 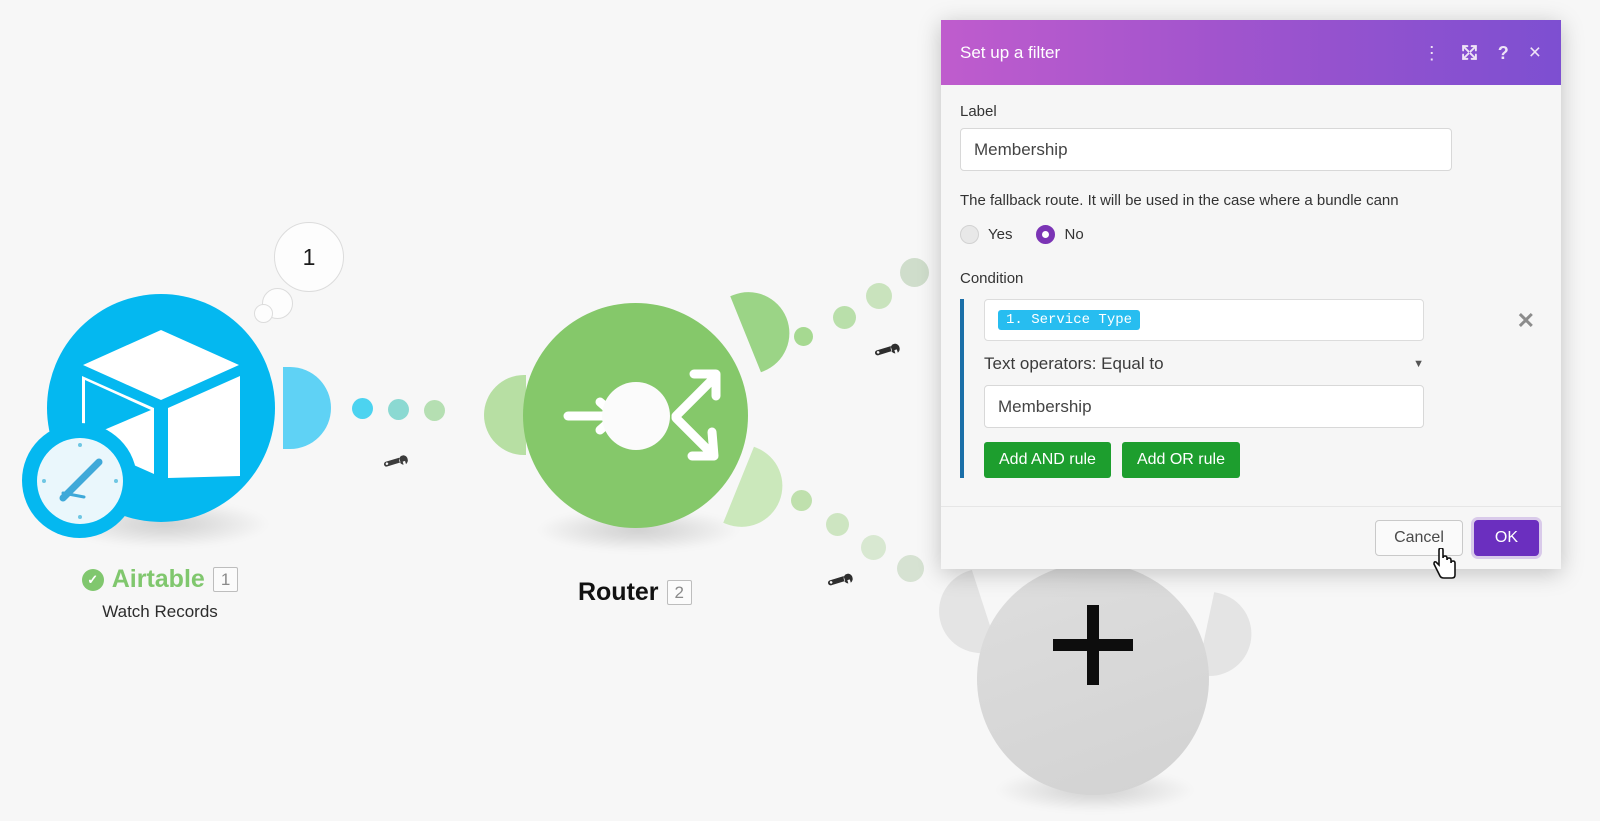 I want to click on condition-field-input: 1. Service Type, so click(x=1204, y=320).